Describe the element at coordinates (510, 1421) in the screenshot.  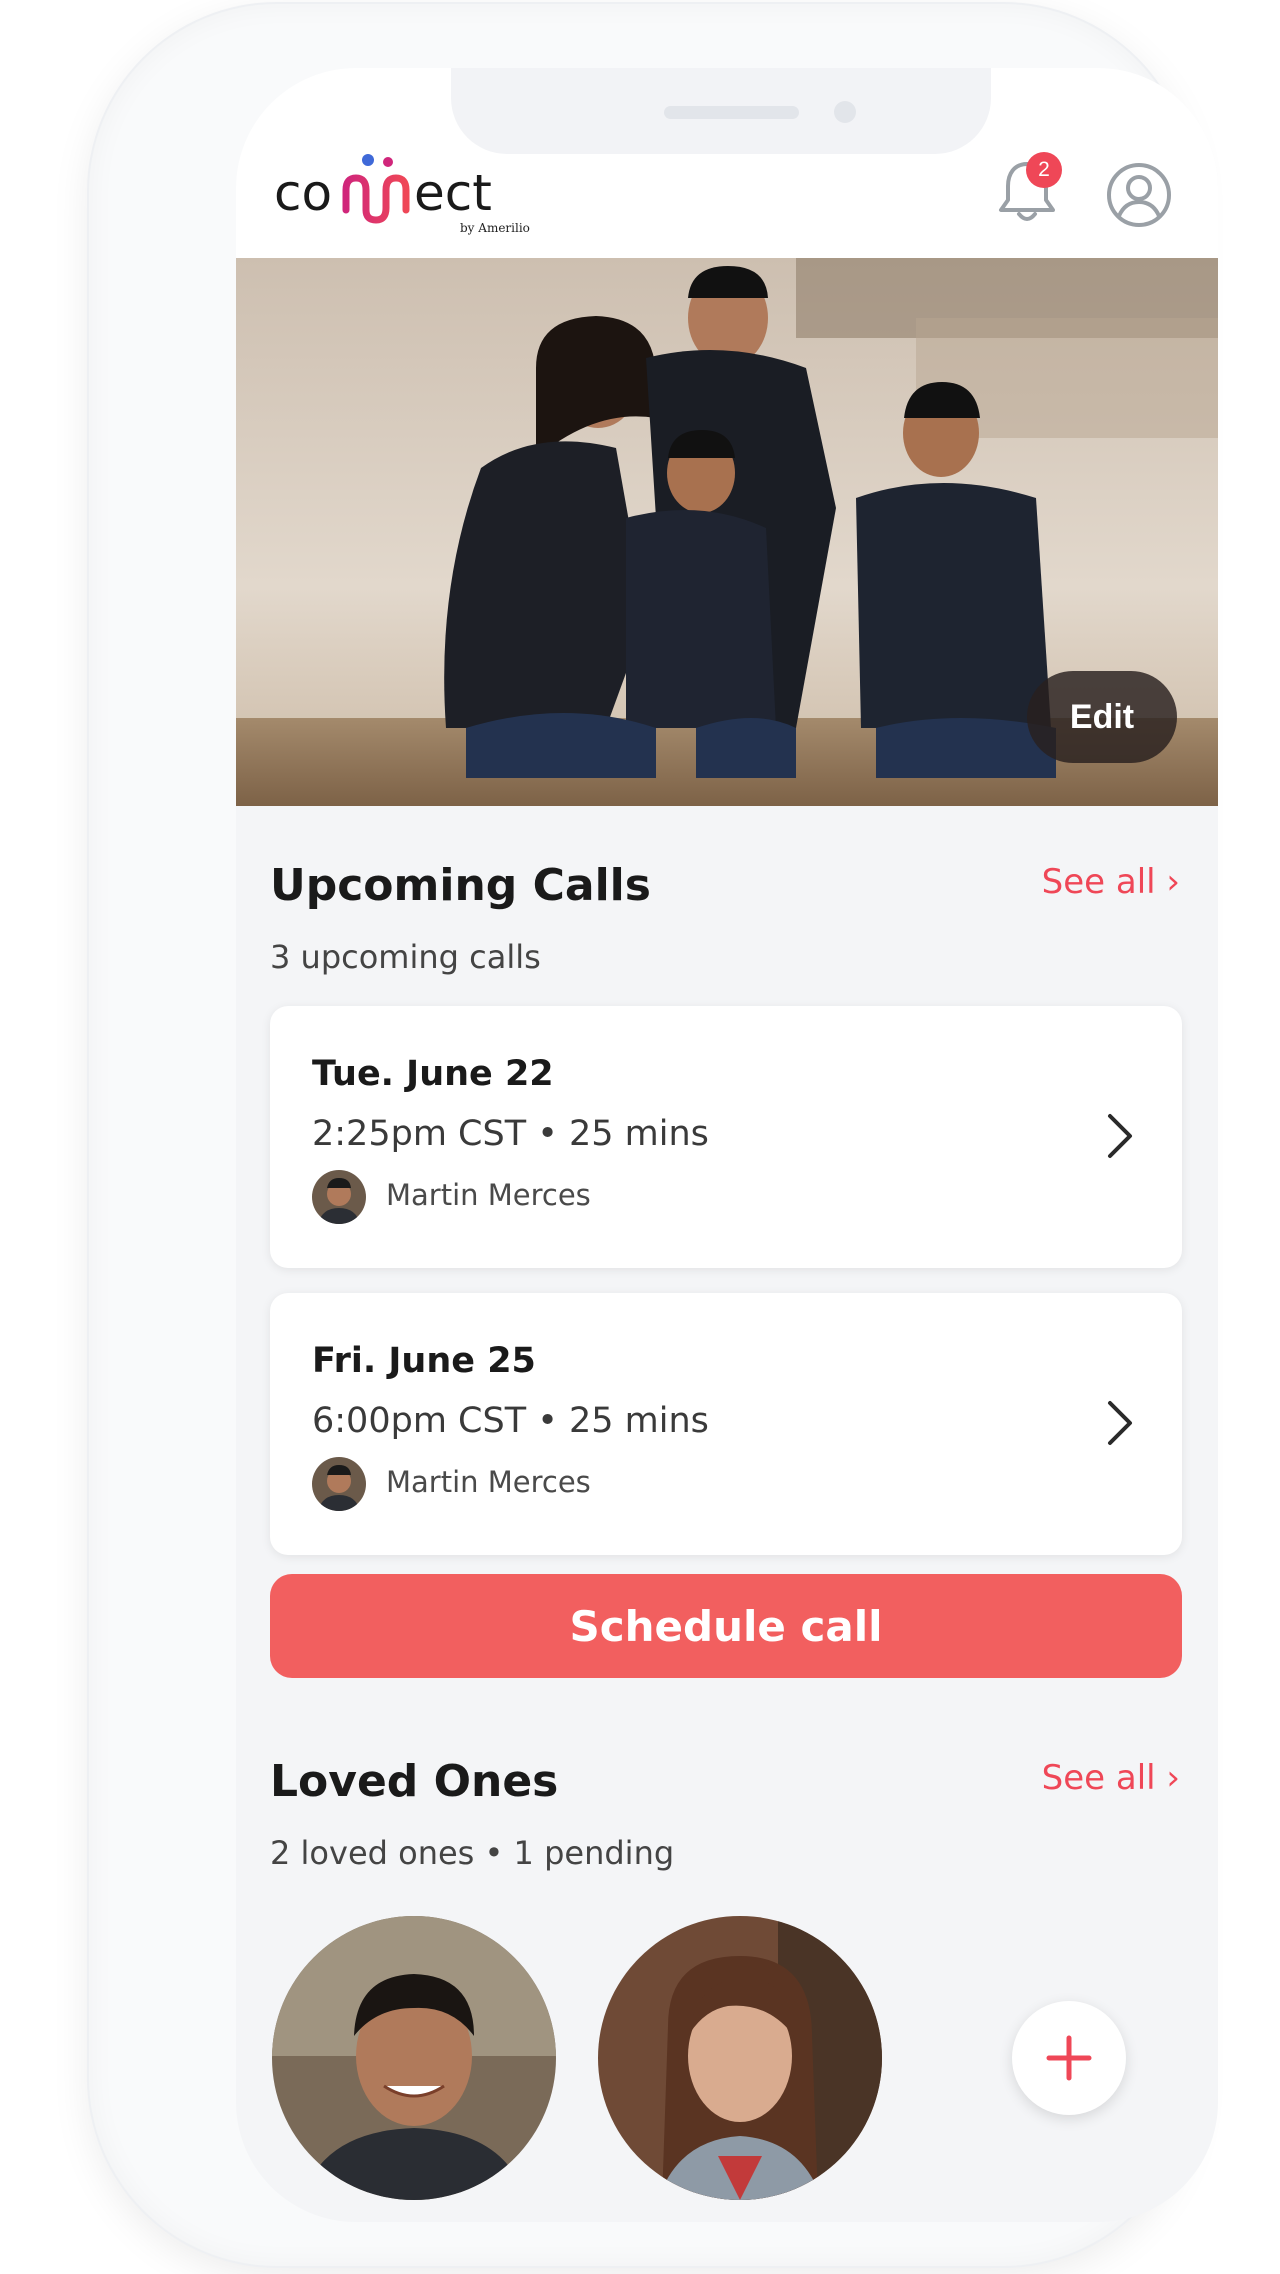
I see `call-time: 6:00pm CST • 25 mins` at that location.